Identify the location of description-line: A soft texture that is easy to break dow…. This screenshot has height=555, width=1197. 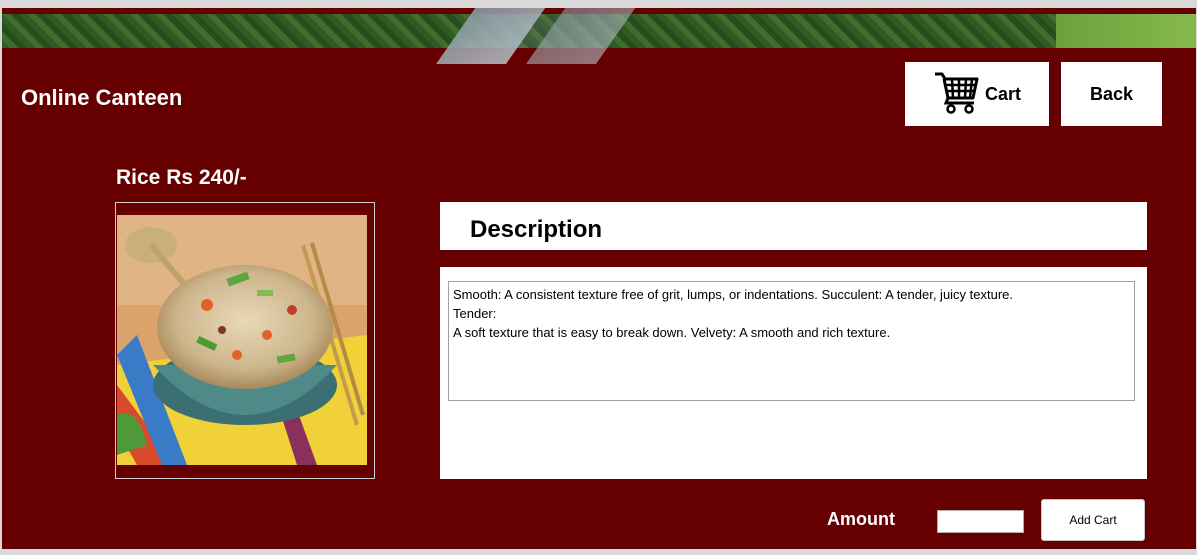
(672, 332).